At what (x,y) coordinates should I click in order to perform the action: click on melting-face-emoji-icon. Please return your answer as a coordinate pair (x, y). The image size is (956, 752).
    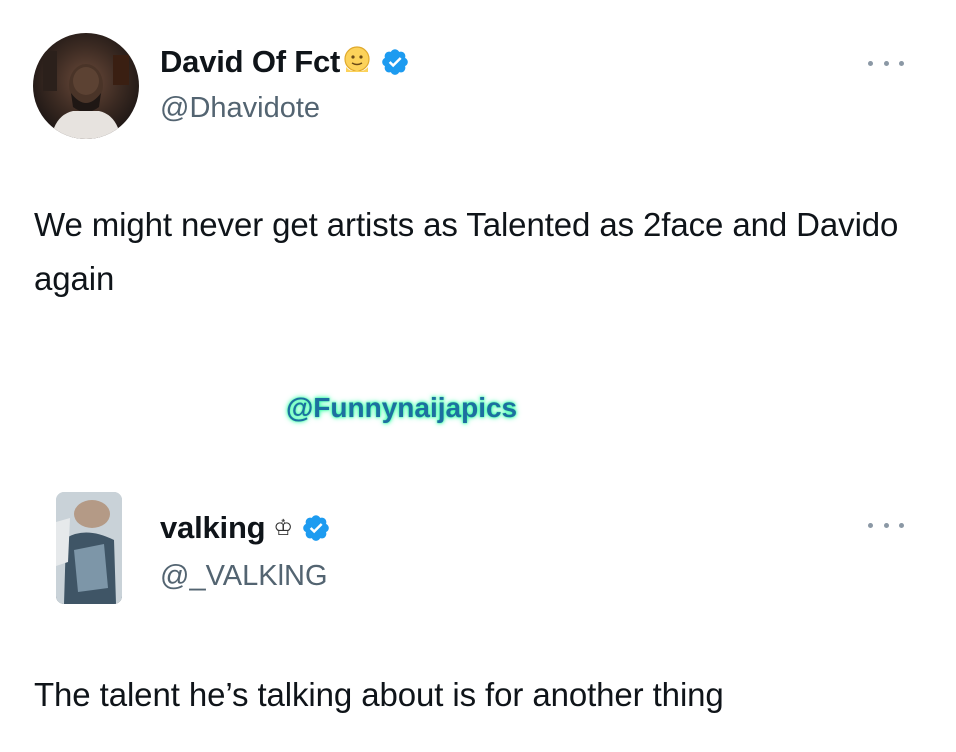
    Looking at the image, I should click on (357, 62).